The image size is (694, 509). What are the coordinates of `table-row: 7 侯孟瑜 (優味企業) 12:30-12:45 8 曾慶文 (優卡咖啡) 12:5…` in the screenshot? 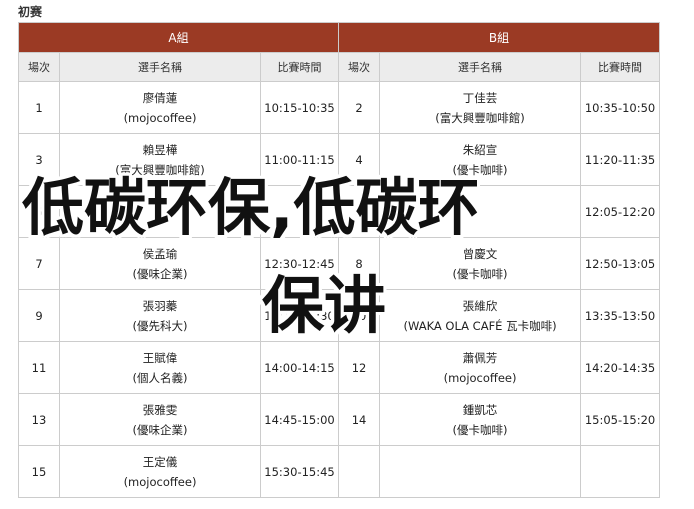 It's located at (339, 263).